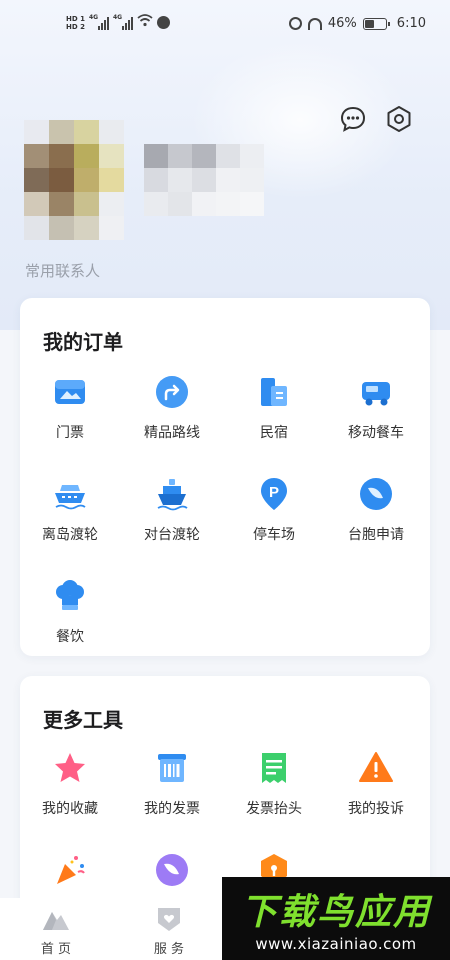 This screenshot has width=450, height=960. What do you see at coordinates (376, 784) in the screenshot?
I see `tool-item-complaints: 我的投诉` at bounding box center [376, 784].